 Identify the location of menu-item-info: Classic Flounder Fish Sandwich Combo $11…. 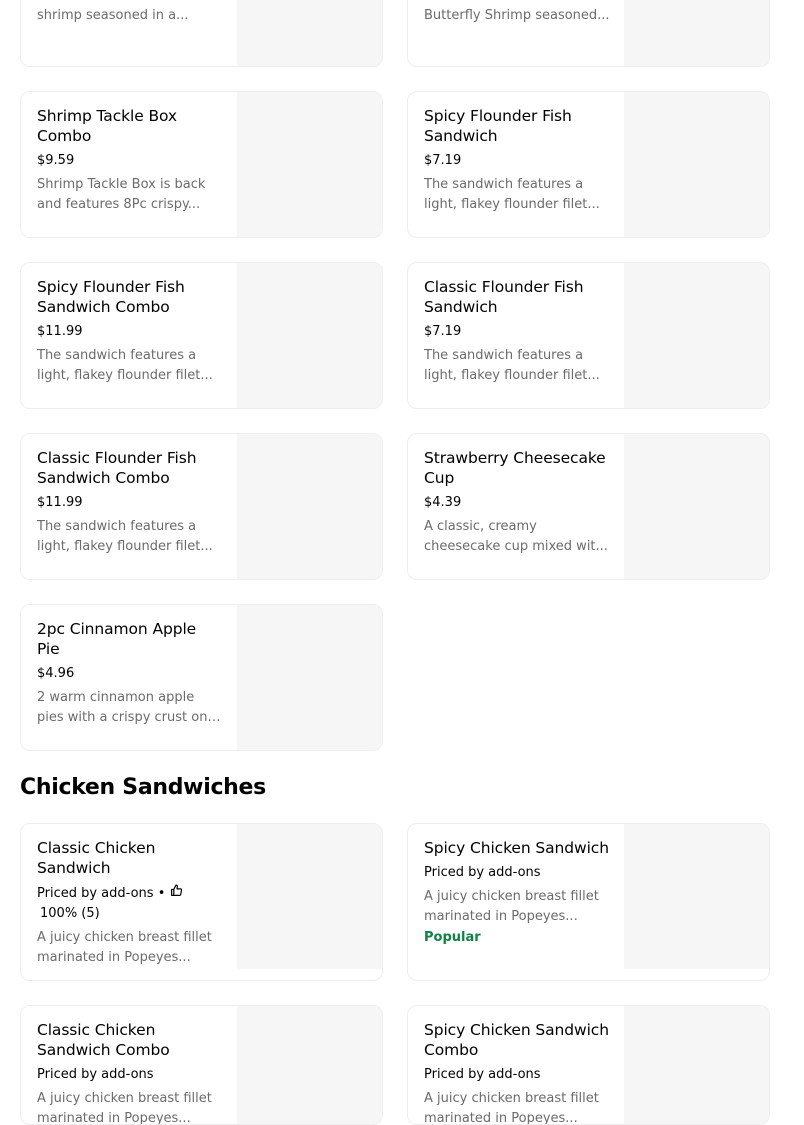
(130, 502).